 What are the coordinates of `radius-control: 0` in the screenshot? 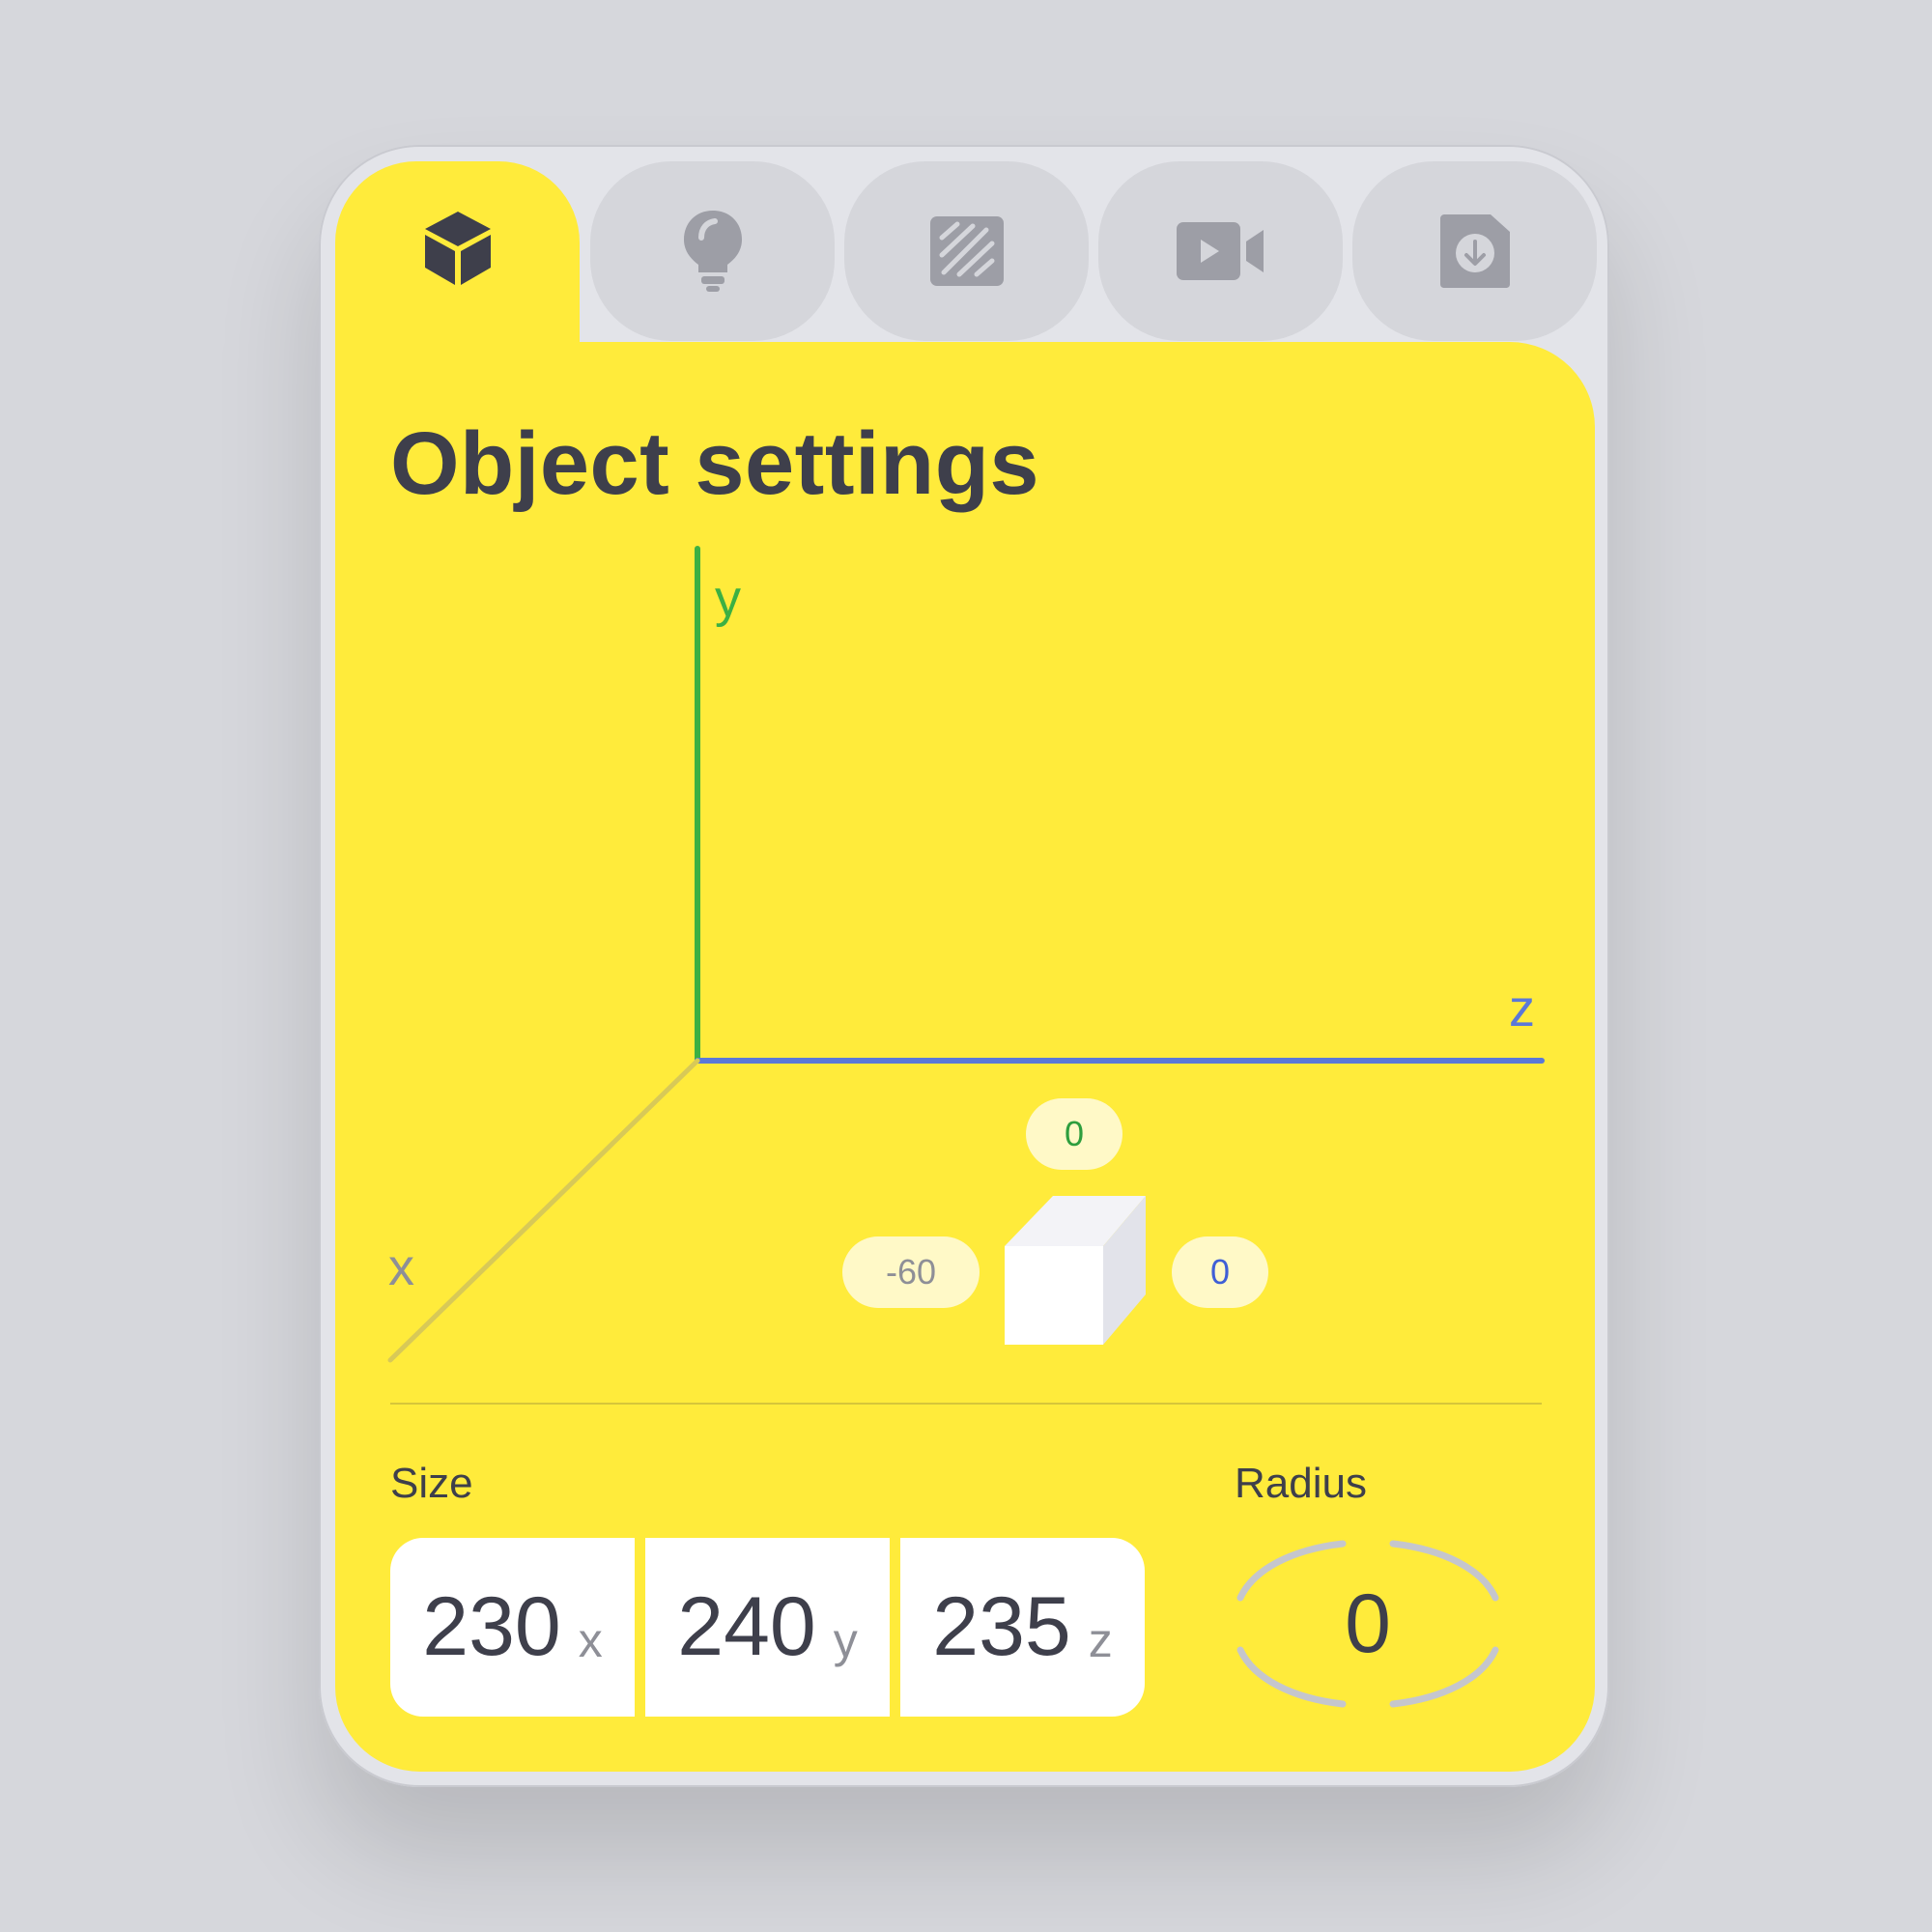 It's located at (1368, 1624).